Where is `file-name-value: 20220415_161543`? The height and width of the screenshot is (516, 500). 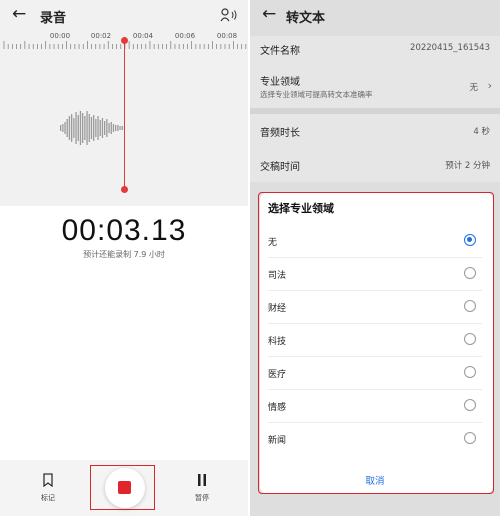 file-name-value: 20220415_161543 is located at coordinates (450, 48).